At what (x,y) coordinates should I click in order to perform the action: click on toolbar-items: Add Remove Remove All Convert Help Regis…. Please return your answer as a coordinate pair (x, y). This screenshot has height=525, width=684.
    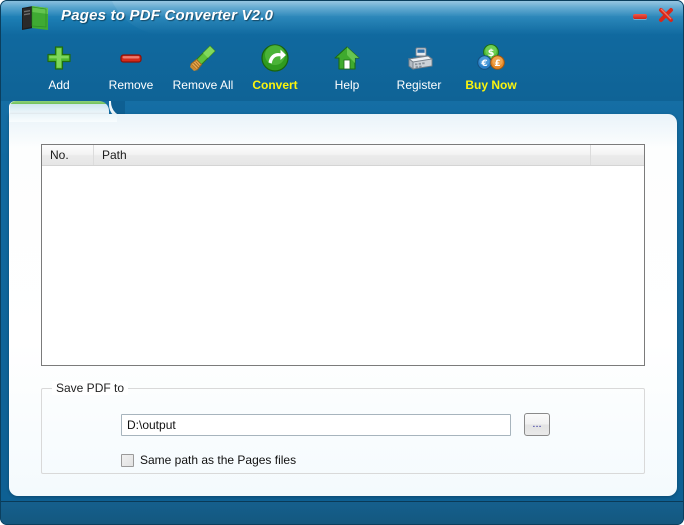
    Looking at the image, I should click on (275, 65).